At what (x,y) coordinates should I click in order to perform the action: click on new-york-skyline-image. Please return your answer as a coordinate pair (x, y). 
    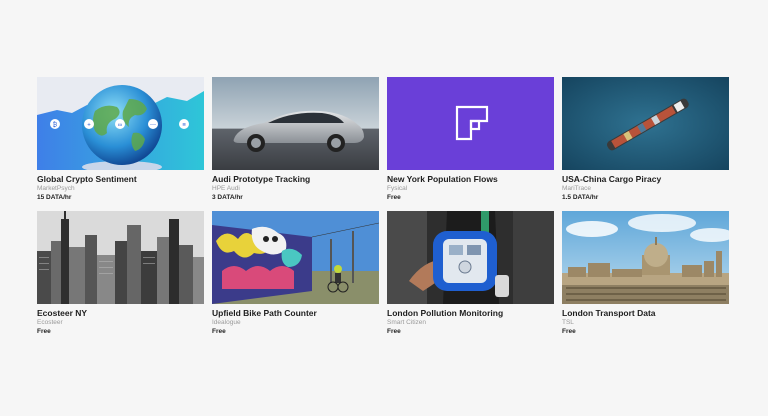
    Looking at the image, I should click on (120, 257).